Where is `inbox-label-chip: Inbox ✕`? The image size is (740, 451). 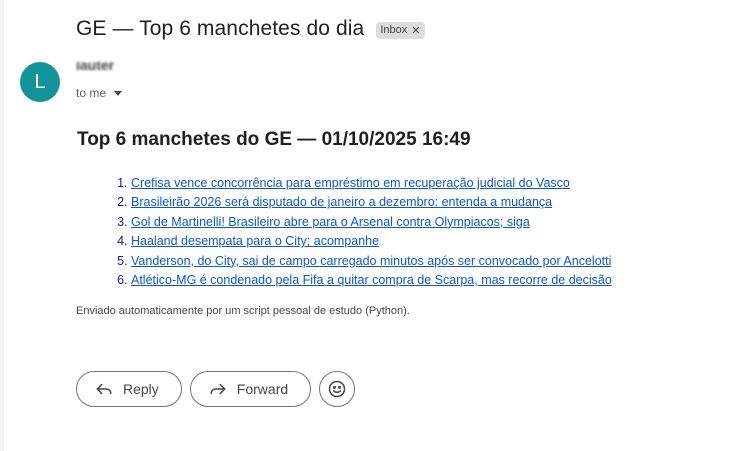
inbox-label-chip: Inbox ✕ is located at coordinates (401, 30).